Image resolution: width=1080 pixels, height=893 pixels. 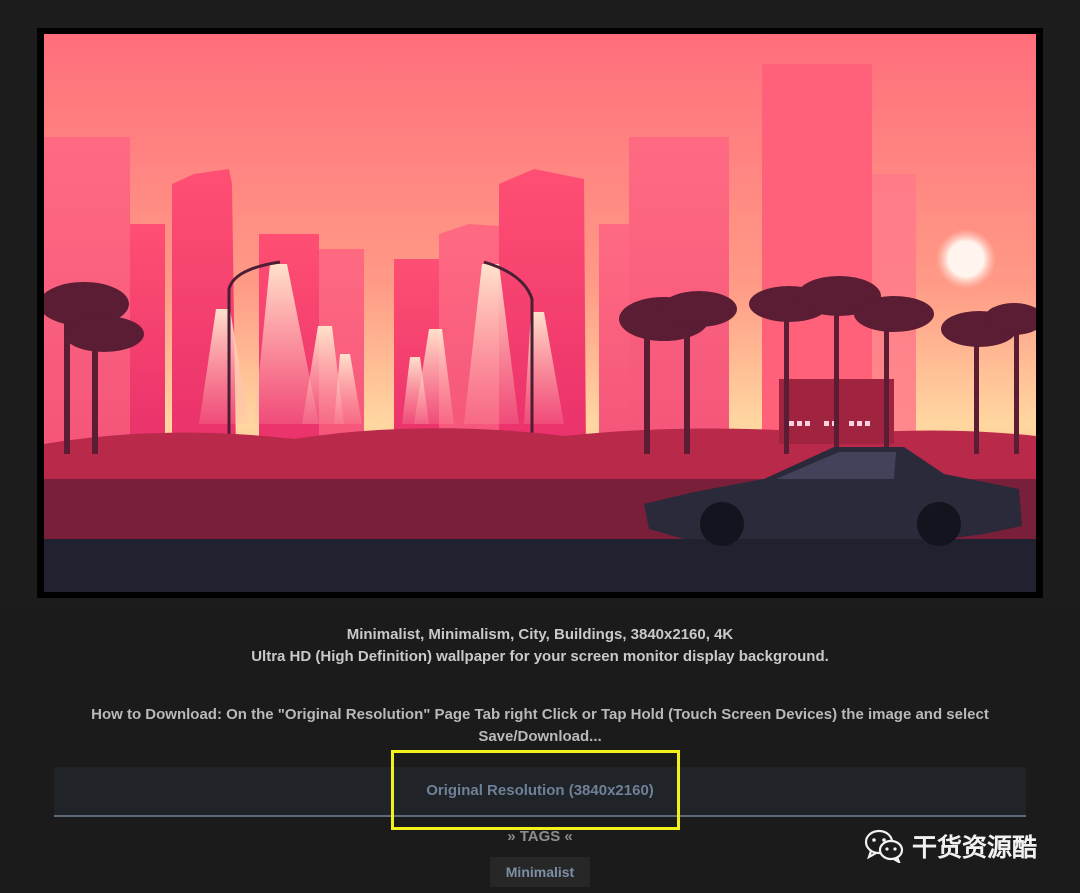 I want to click on highlight-box, so click(x=535, y=790).